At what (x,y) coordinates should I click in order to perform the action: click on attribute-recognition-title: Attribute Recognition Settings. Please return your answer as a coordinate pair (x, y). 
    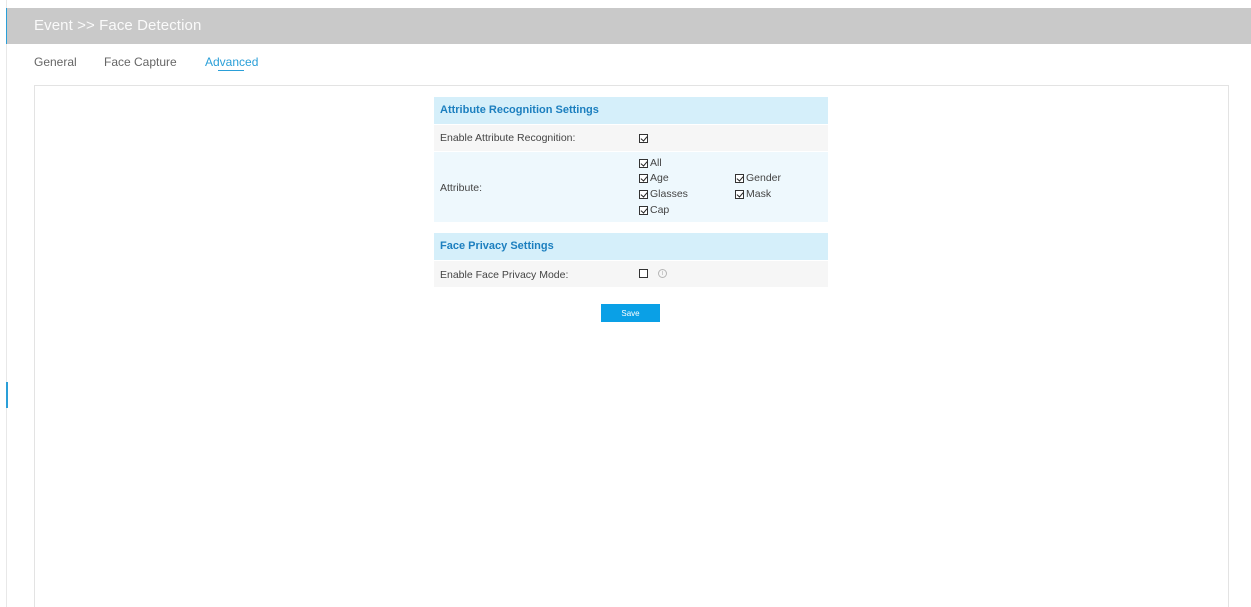
    Looking at the image, I should click on (519, 110).